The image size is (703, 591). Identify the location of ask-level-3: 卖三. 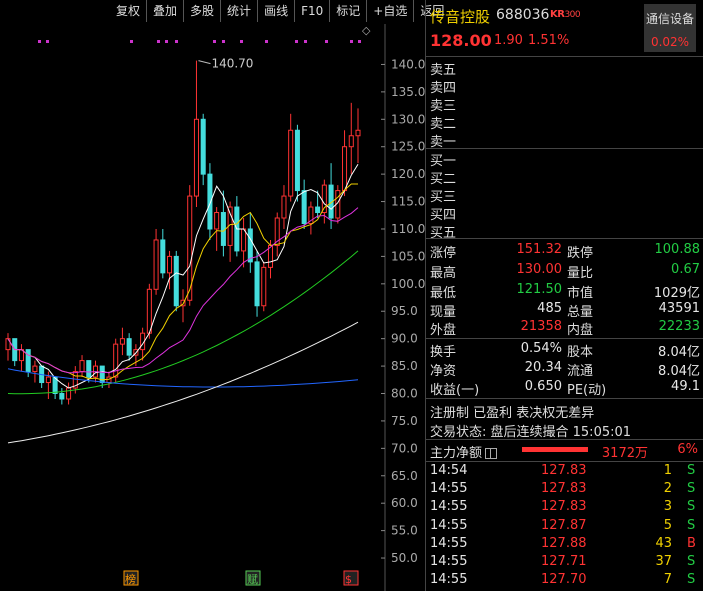
(443, 104).